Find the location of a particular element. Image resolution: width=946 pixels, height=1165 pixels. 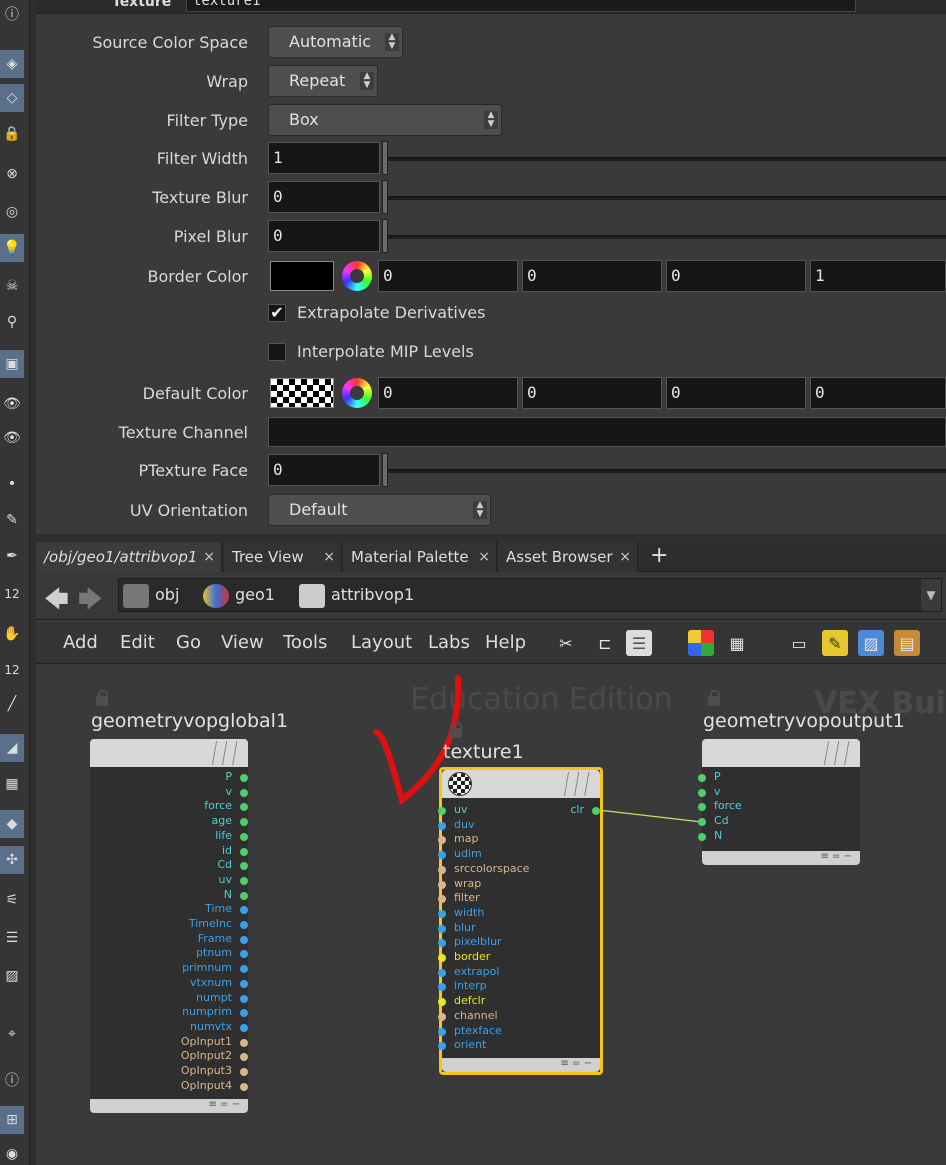

wrap-menu: Repeat ▲ ▼ is located at coordinates (323, 81).